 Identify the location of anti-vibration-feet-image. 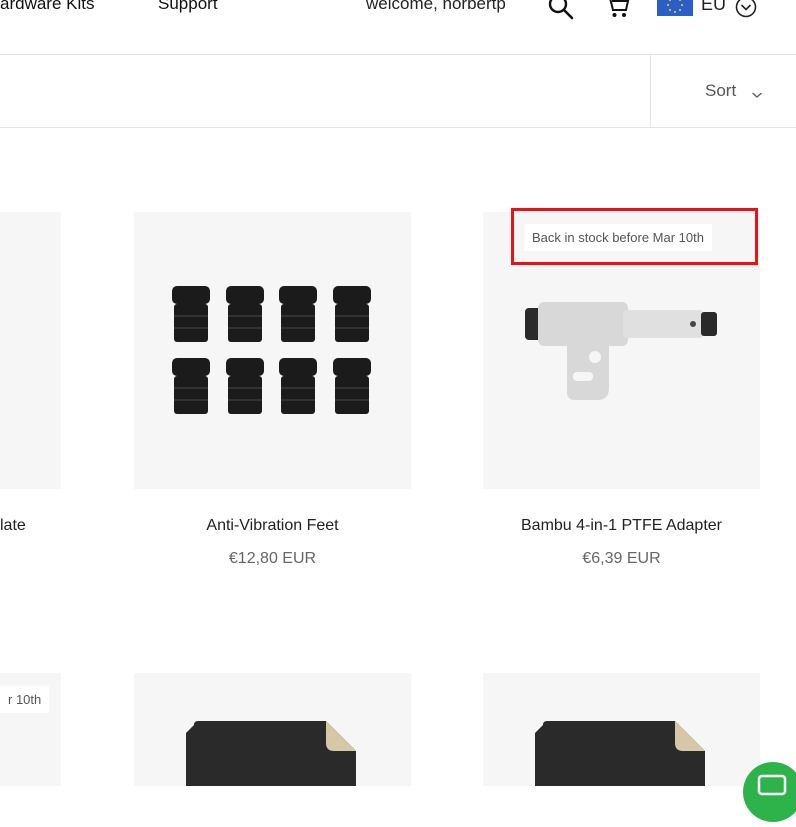
(271, 350).